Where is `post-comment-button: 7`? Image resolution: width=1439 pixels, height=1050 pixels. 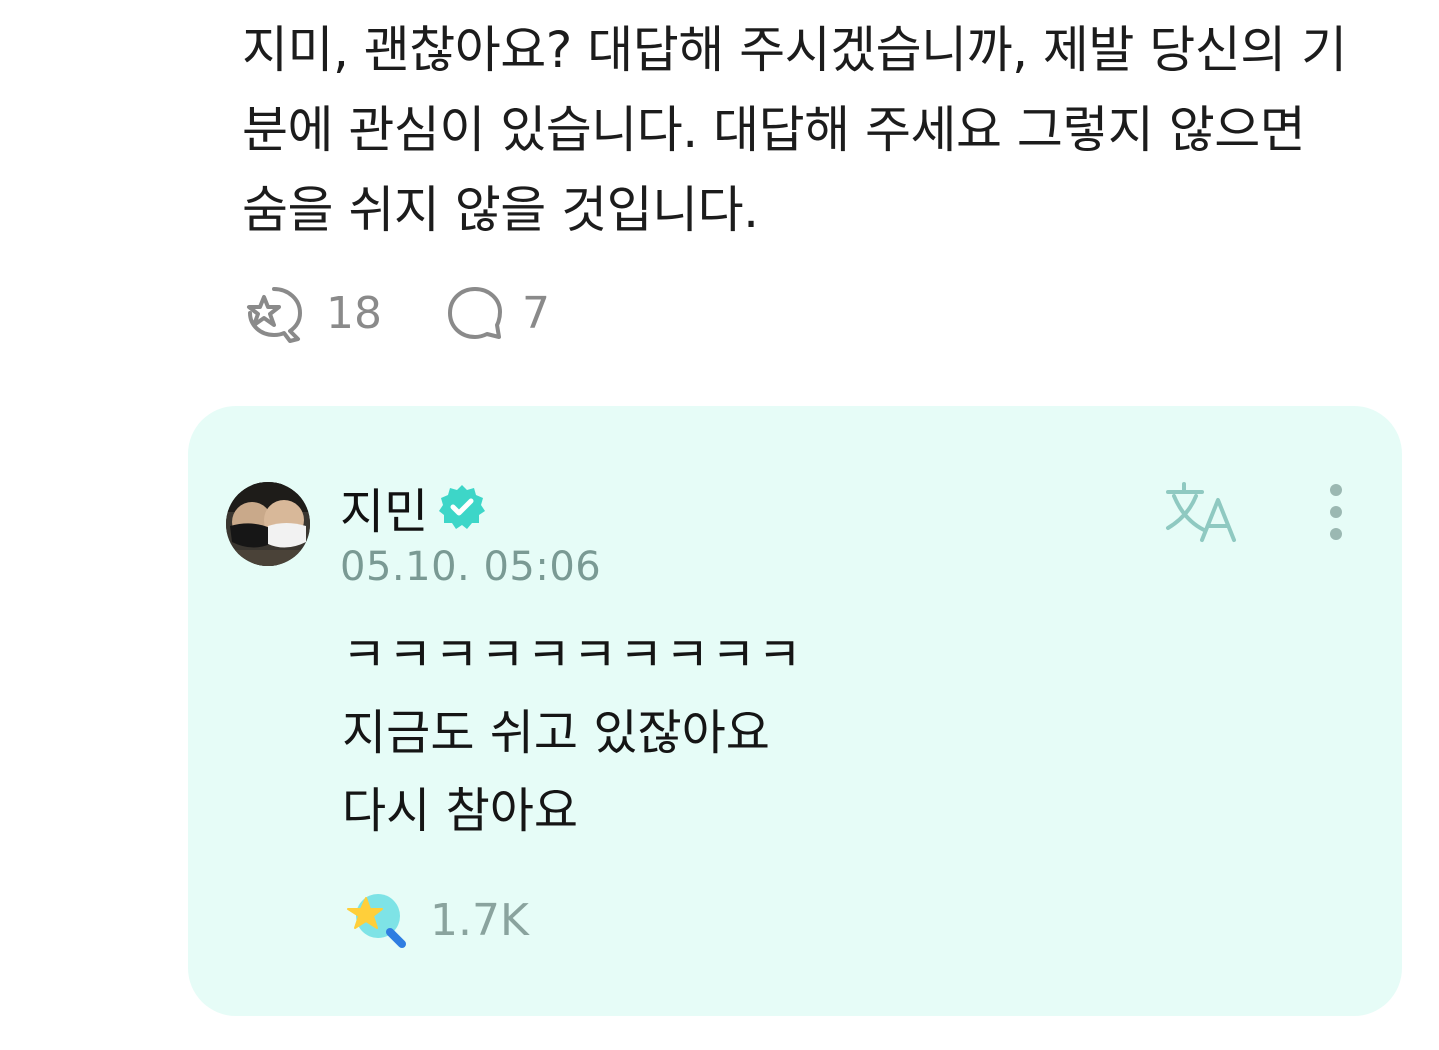 post-comment-button: 7 is located at coordinates (498, 313).